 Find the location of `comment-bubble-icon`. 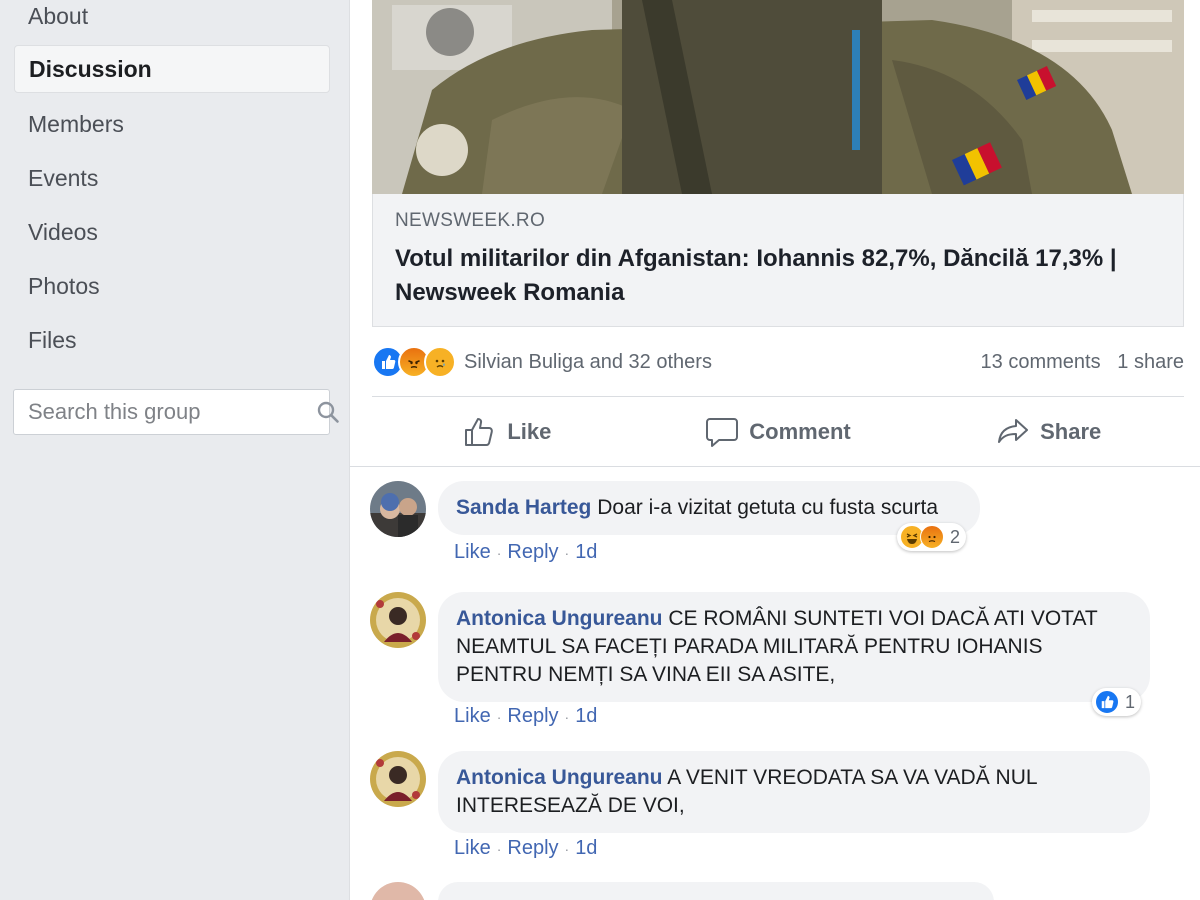

comment-bubble-icon is located at coordinates (722, 432).